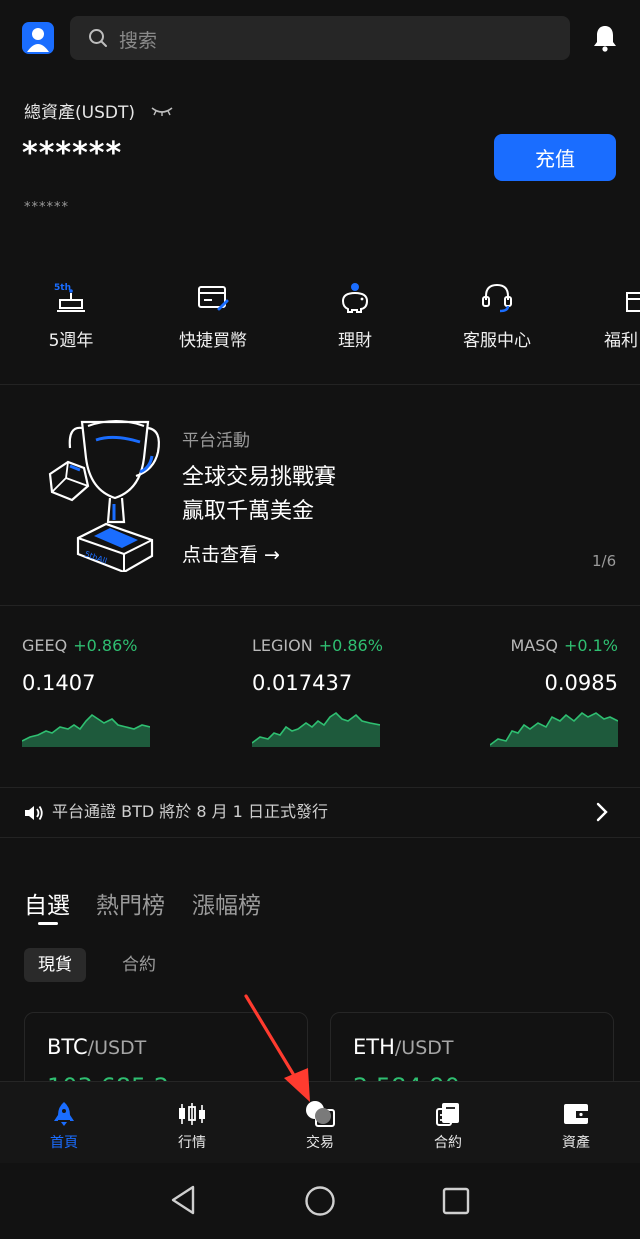 This screenshot has width=640, height=1239. I want to click on nav-label: 合約, so click(448, 1143).